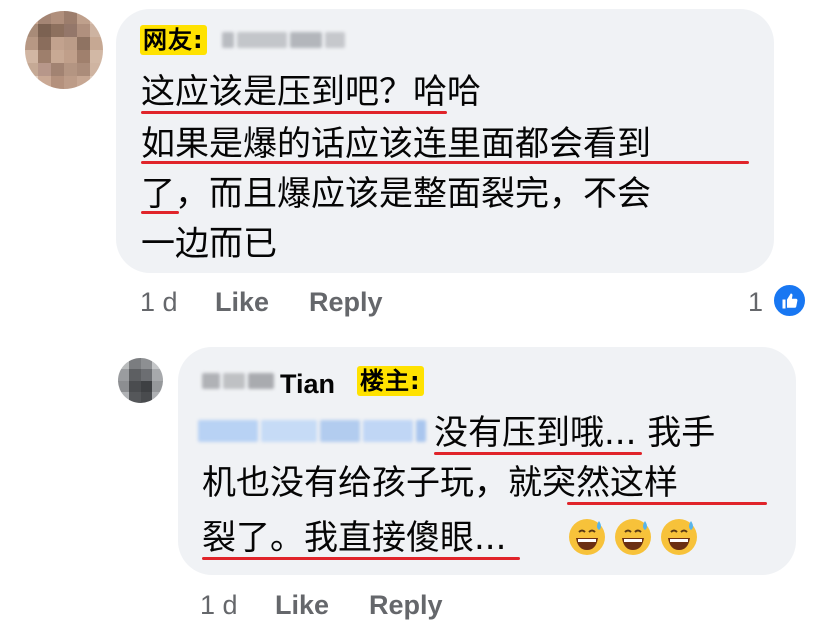 This screenshot has height=629, width=828. What do you see at coordinates (209, 244) in the screenshot?
I see `comment-line: 一边而已` at bounding box center [209, 244].